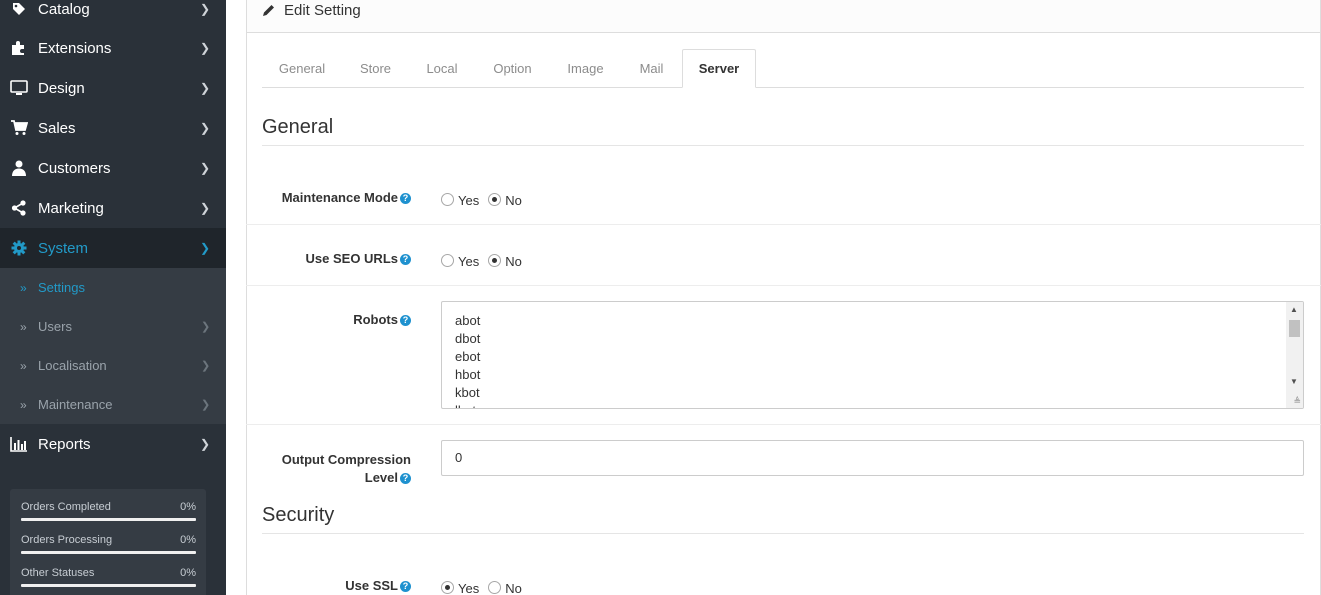 The height and width of the screenshot is (595, 1321). What do you see at coordinates (63, 248) in the screenshot?
I see `nav-system-label: System` at bounding box center [63, 248].